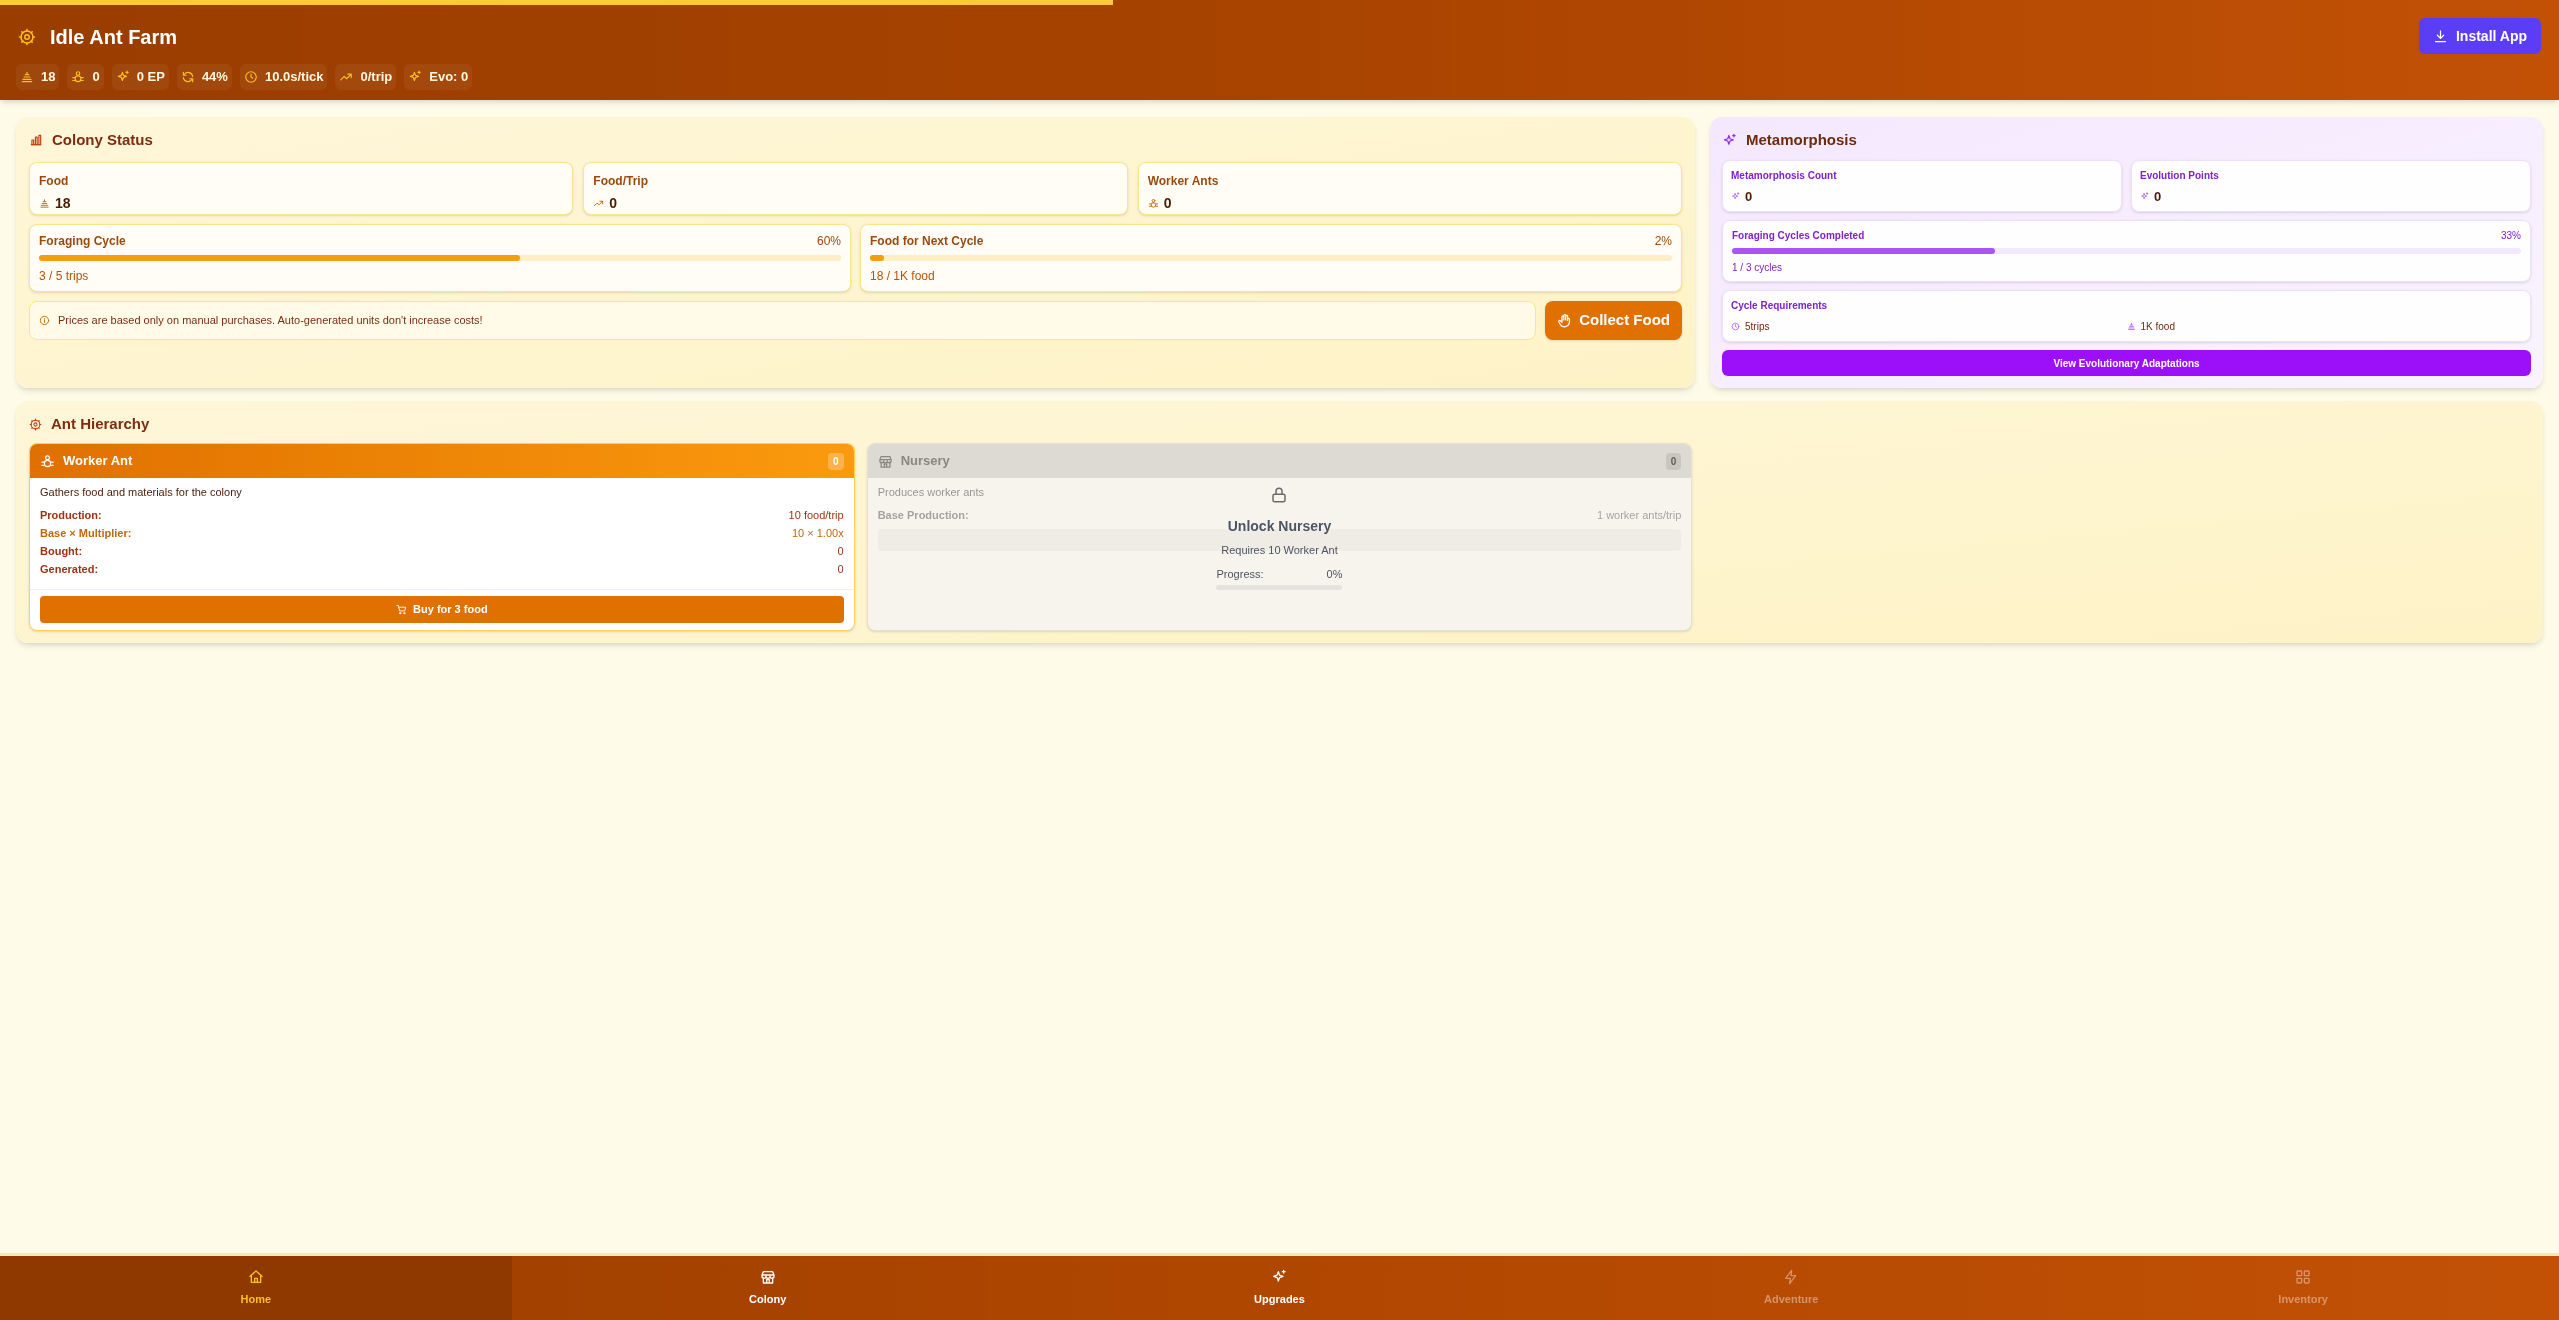 The width and height of the screenshot is (2559, 1320). I want to click on stat-label: Food, so click(54, 181).